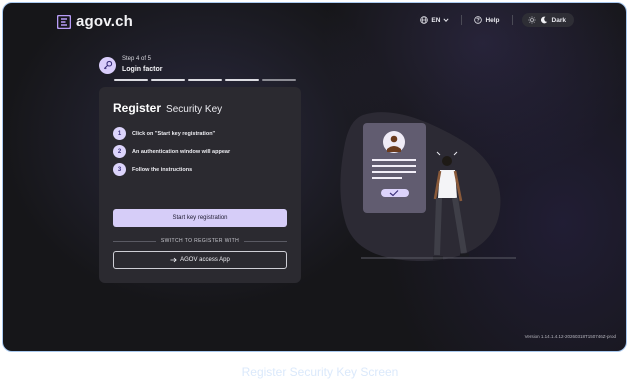 The image size is (640, 387). I want to click on secondary-button-label: AGOV access App, so click(205, 260).